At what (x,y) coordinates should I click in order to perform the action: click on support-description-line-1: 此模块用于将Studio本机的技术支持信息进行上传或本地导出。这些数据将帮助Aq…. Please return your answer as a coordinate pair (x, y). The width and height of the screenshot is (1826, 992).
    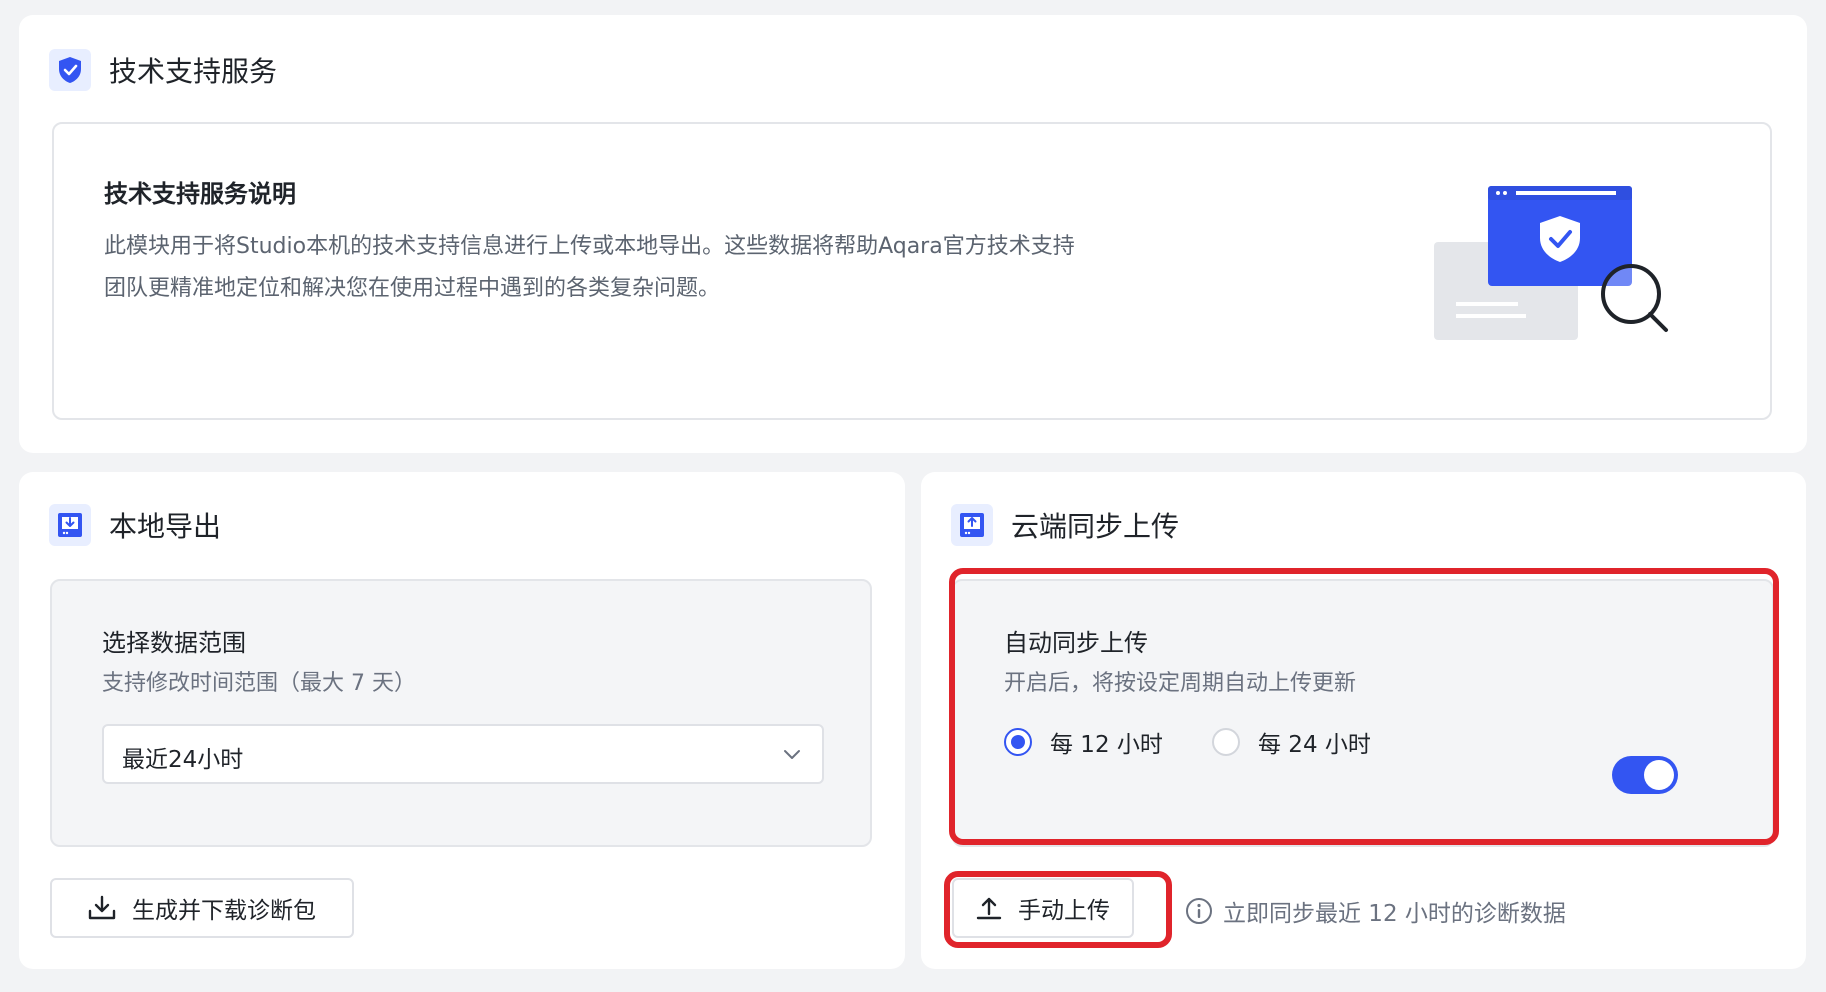
    Looking at the image, I should click on (589, 246).